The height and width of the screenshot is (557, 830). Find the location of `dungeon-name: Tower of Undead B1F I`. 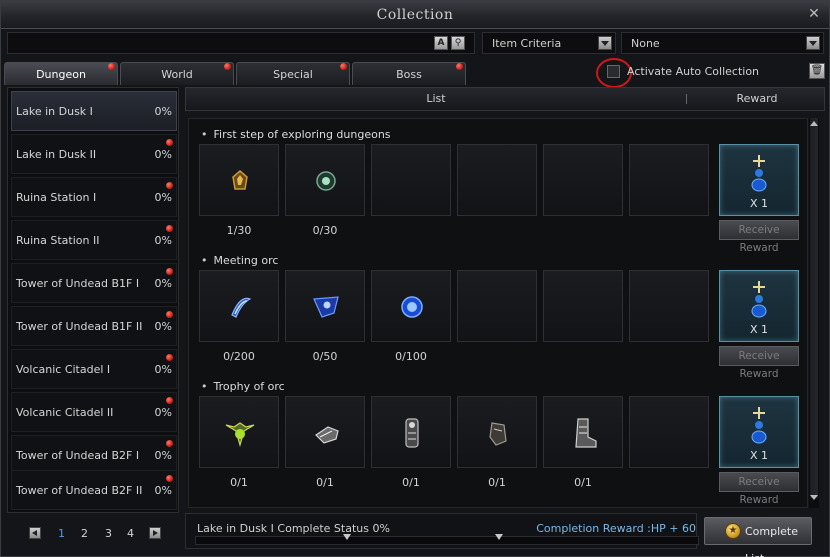

dungeon-name: Tower of Undead B1F I is located at coordinates (78, 283).